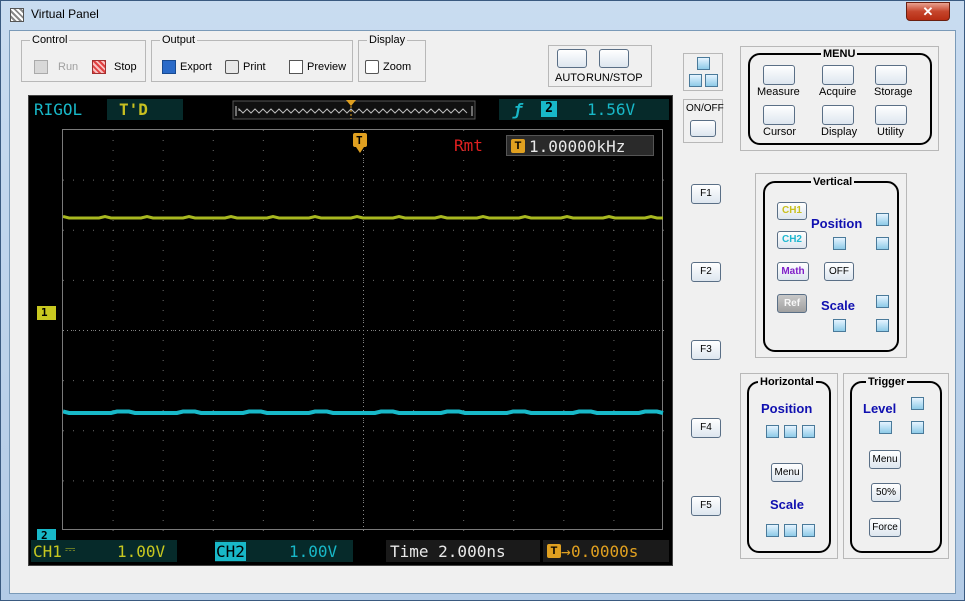  Describe the element at coordinates (780, 132) in the screenshot. I see `cursor-label: Cursor` at that location.